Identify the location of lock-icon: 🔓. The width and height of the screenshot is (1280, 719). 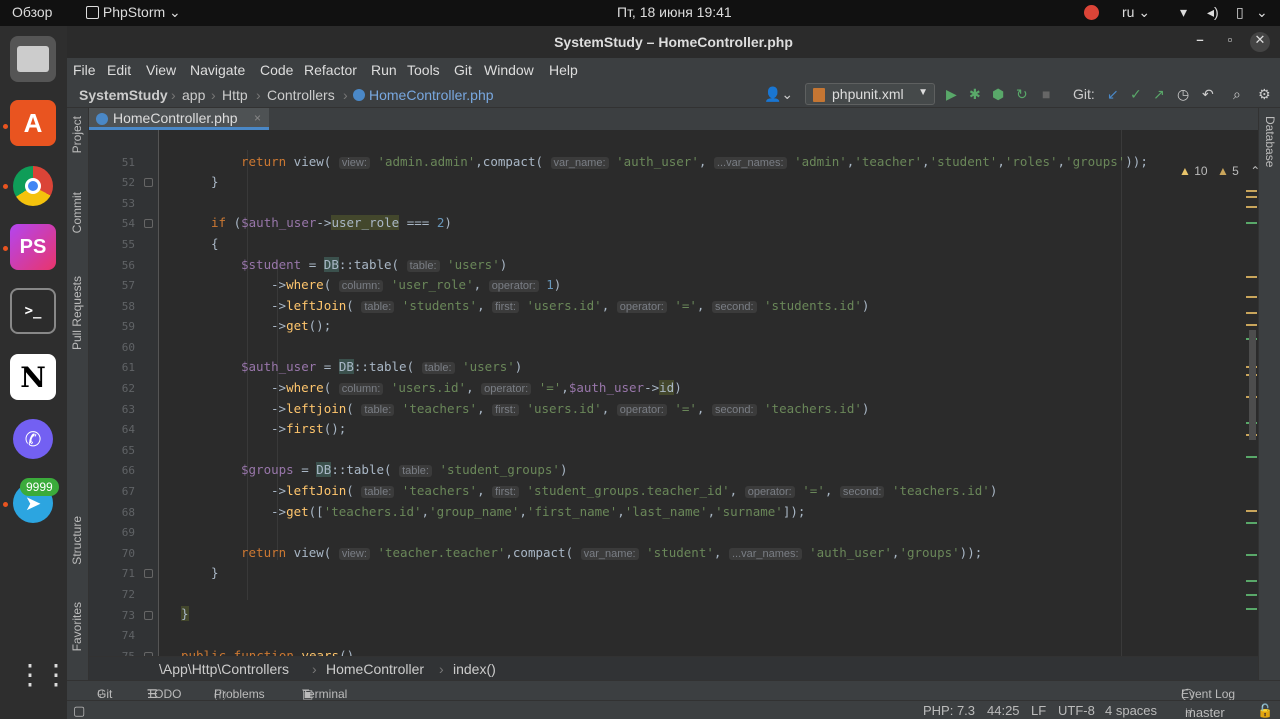
(1265, 711).